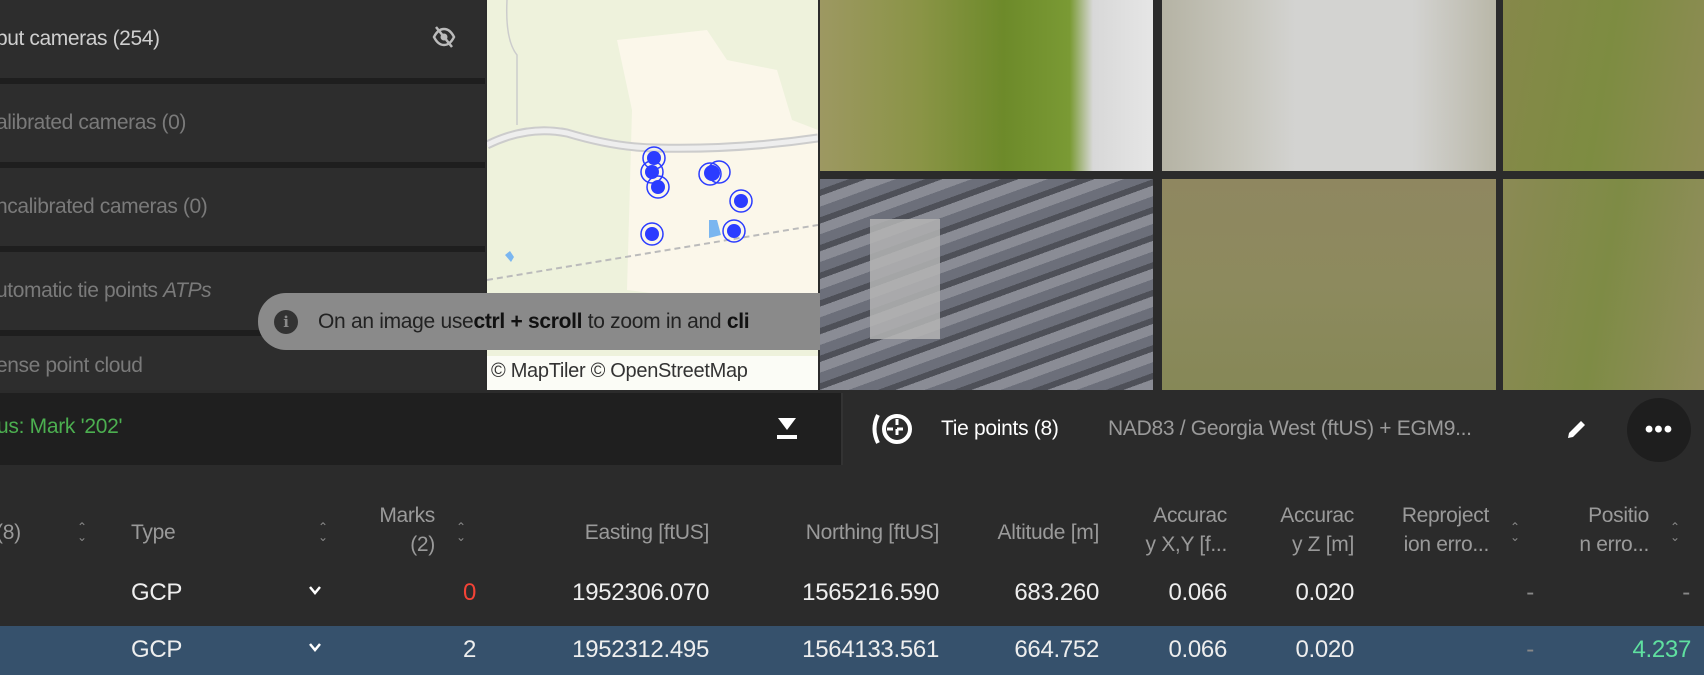 This screenshot has height=675, width=1704. I want to click on map-attribution: © MapTiler © OpenStreetMap, so click(652, 373).